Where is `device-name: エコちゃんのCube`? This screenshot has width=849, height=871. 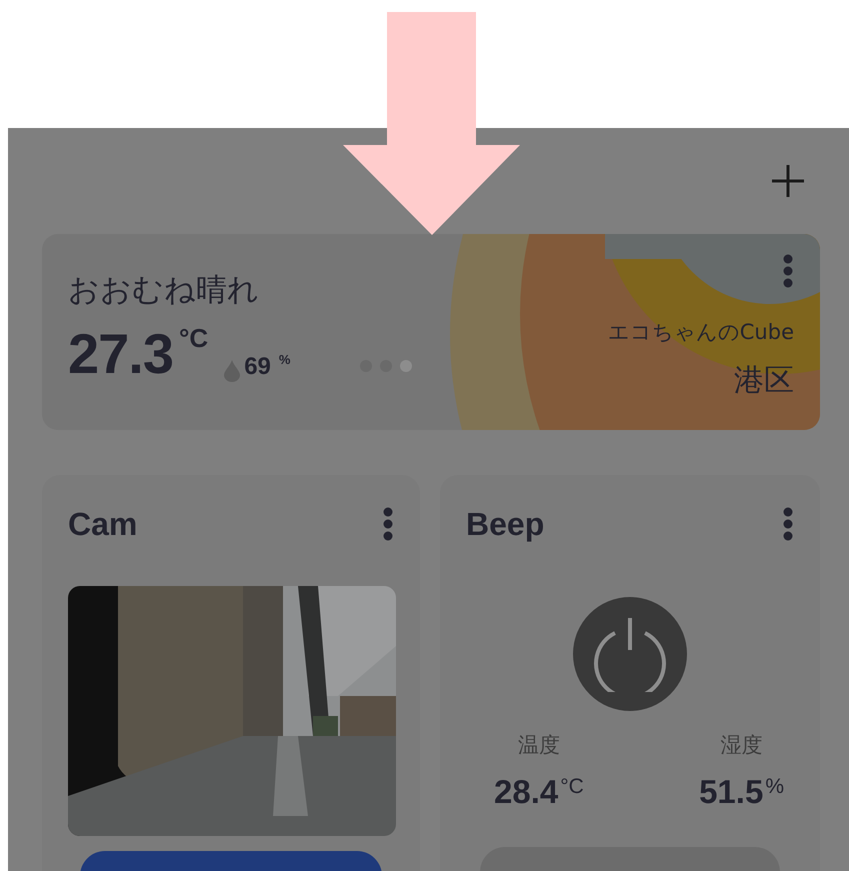
device-name: エコちゃんのCube is located at coordinates (701, 332).